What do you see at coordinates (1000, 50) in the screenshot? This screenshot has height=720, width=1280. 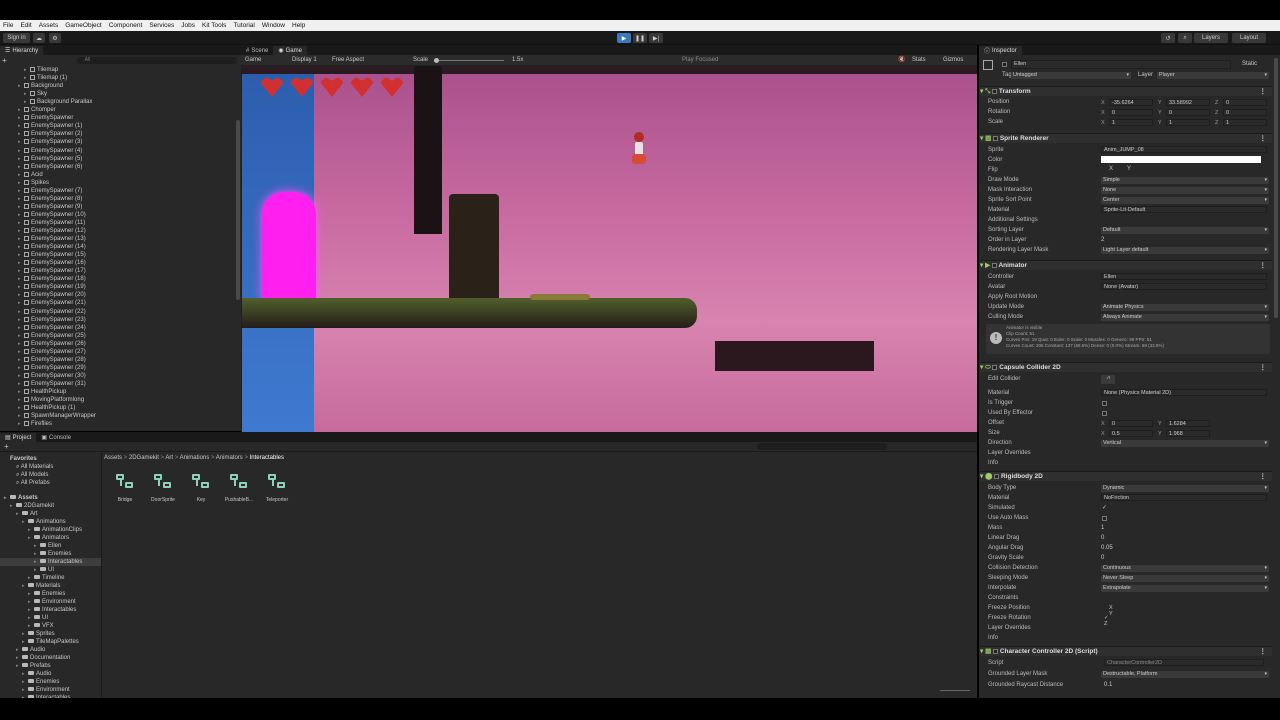 I see `tab-inspector: ⓘ Inspector` at bounding box center [1000, 50].